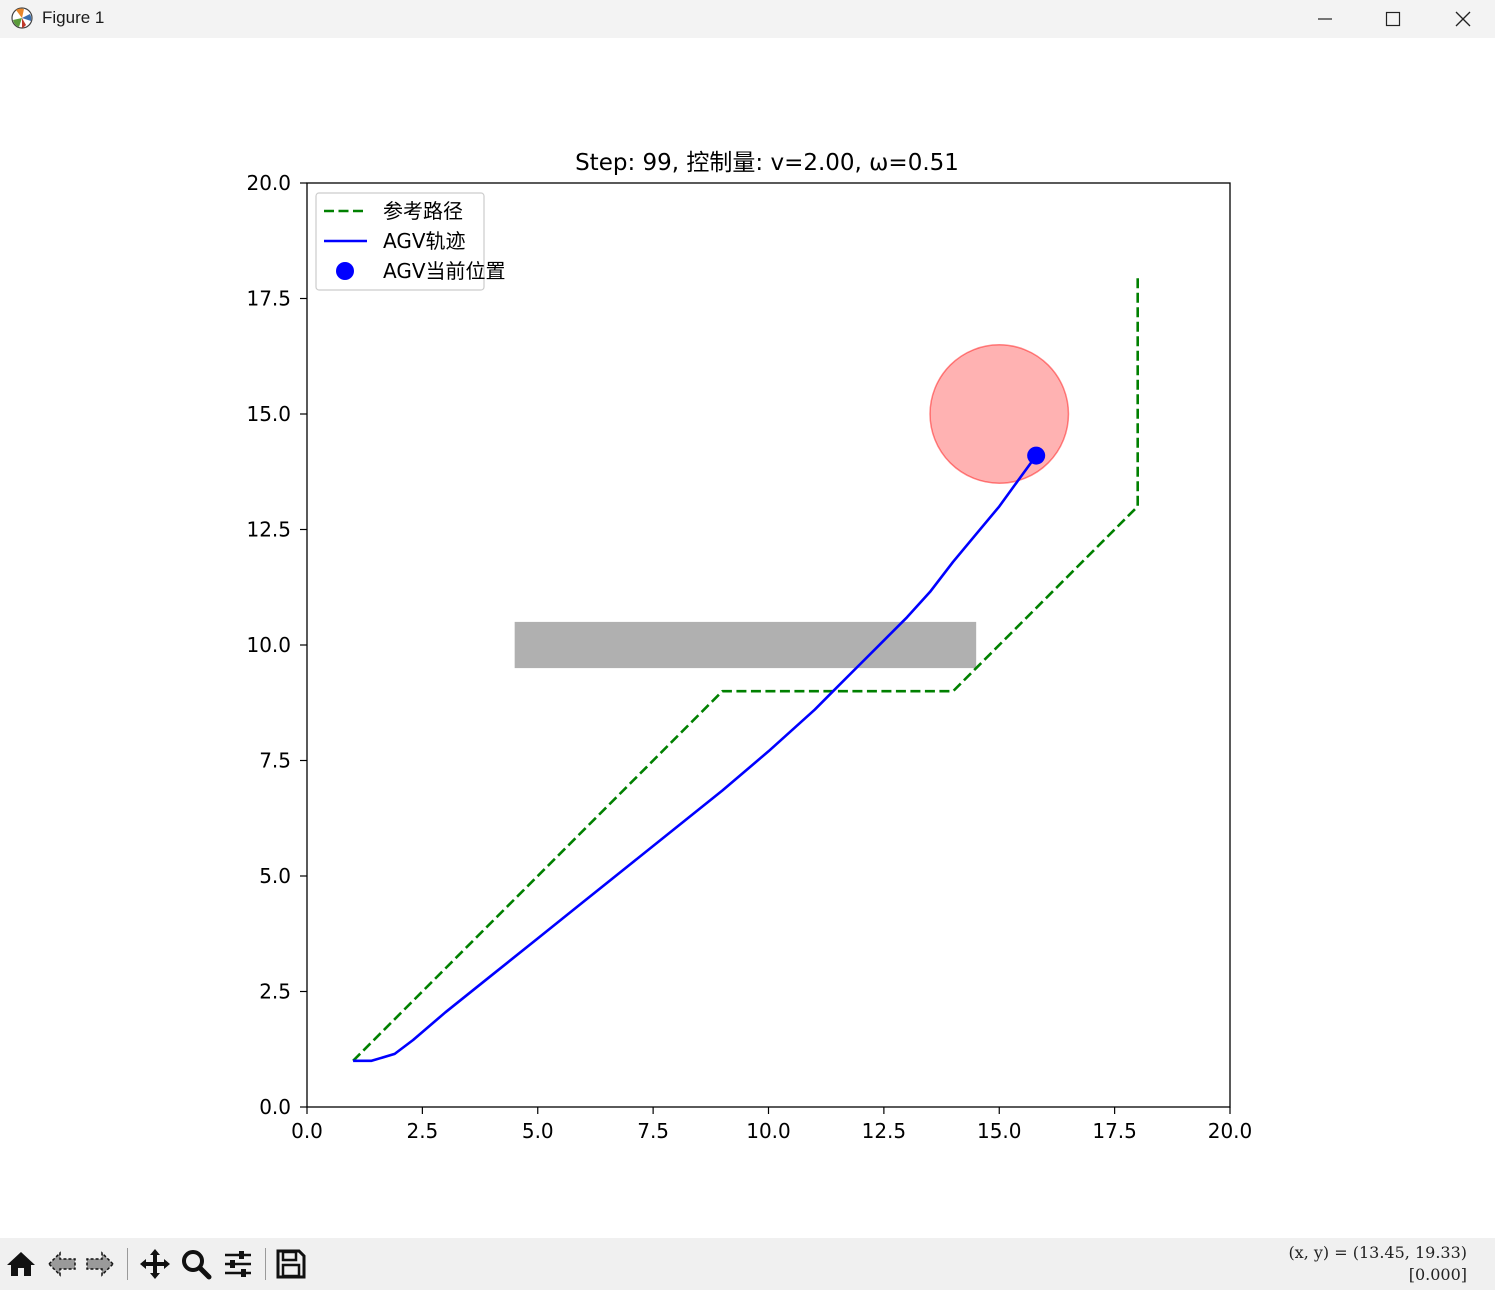 The height and width of the screenshot is (1290, 1495). I want to click on x-tick-label: 15.0, so click(999, 1131).